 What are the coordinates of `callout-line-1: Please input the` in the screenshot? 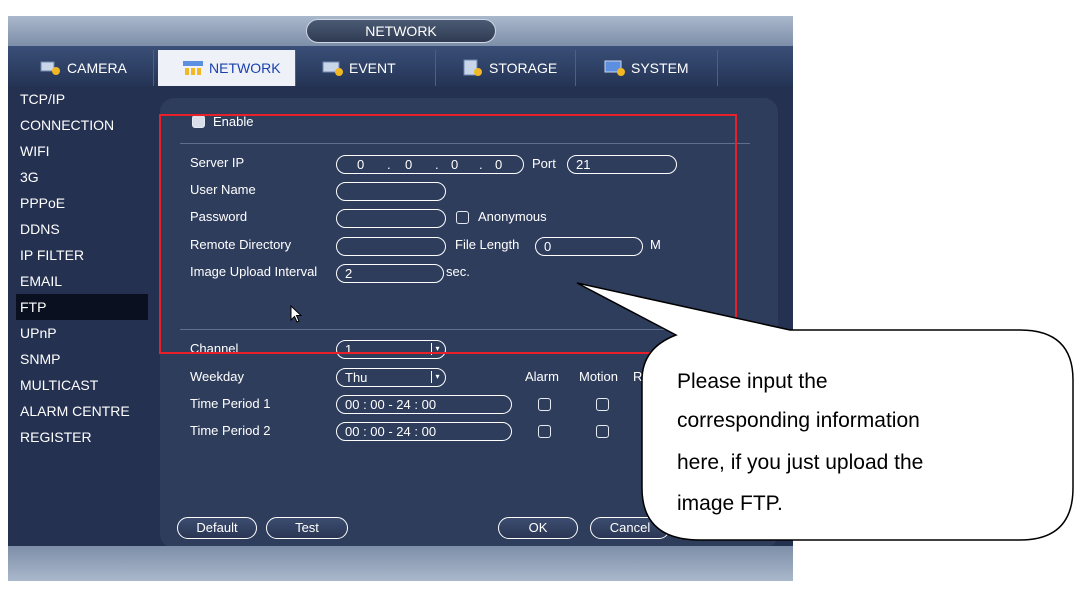 It's located at (752, 381).